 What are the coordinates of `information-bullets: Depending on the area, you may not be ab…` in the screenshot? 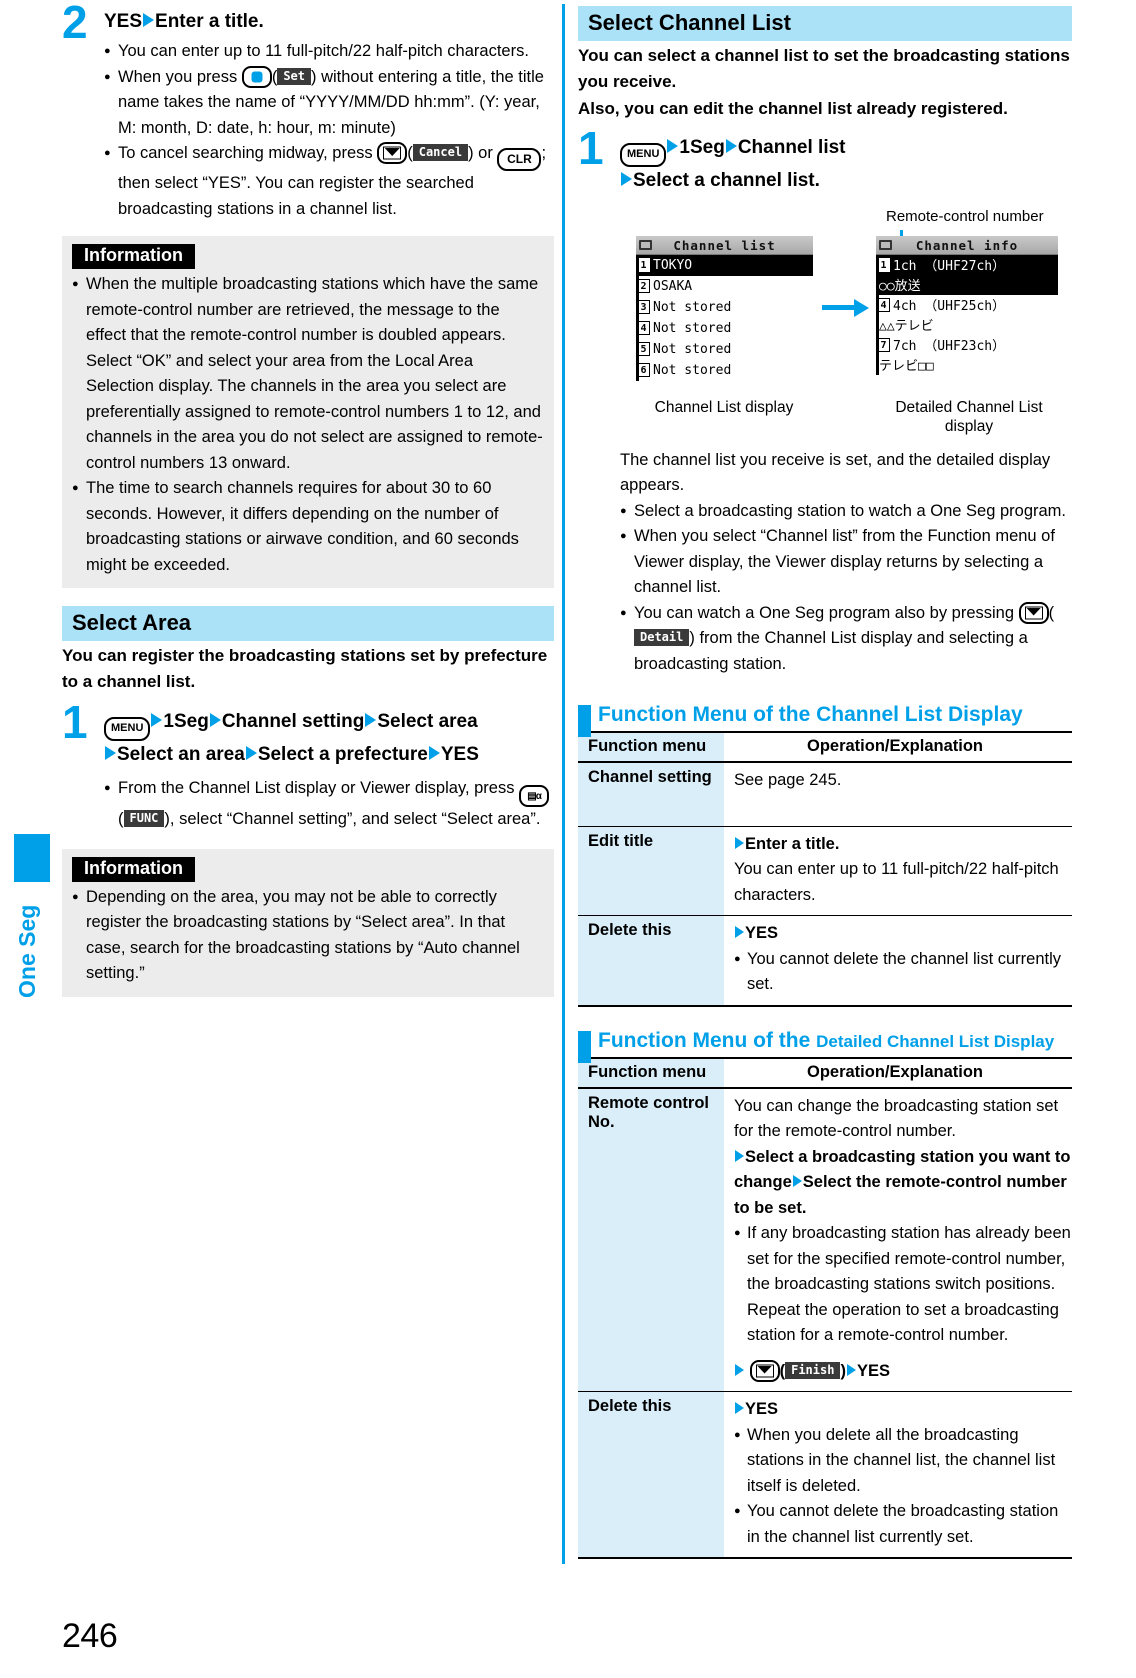 It's located at (308, 936).